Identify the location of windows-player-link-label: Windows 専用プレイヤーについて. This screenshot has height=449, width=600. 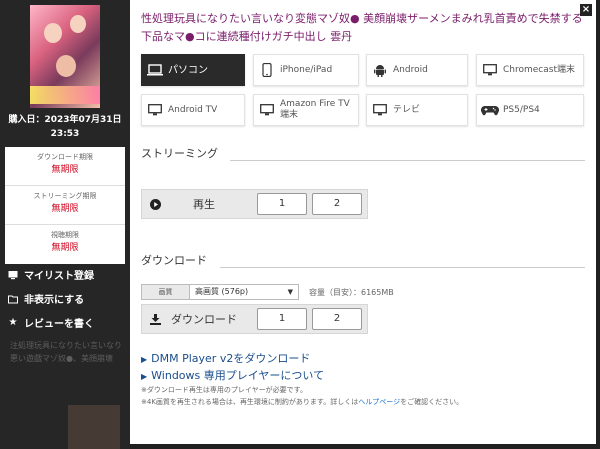
(238, 375).